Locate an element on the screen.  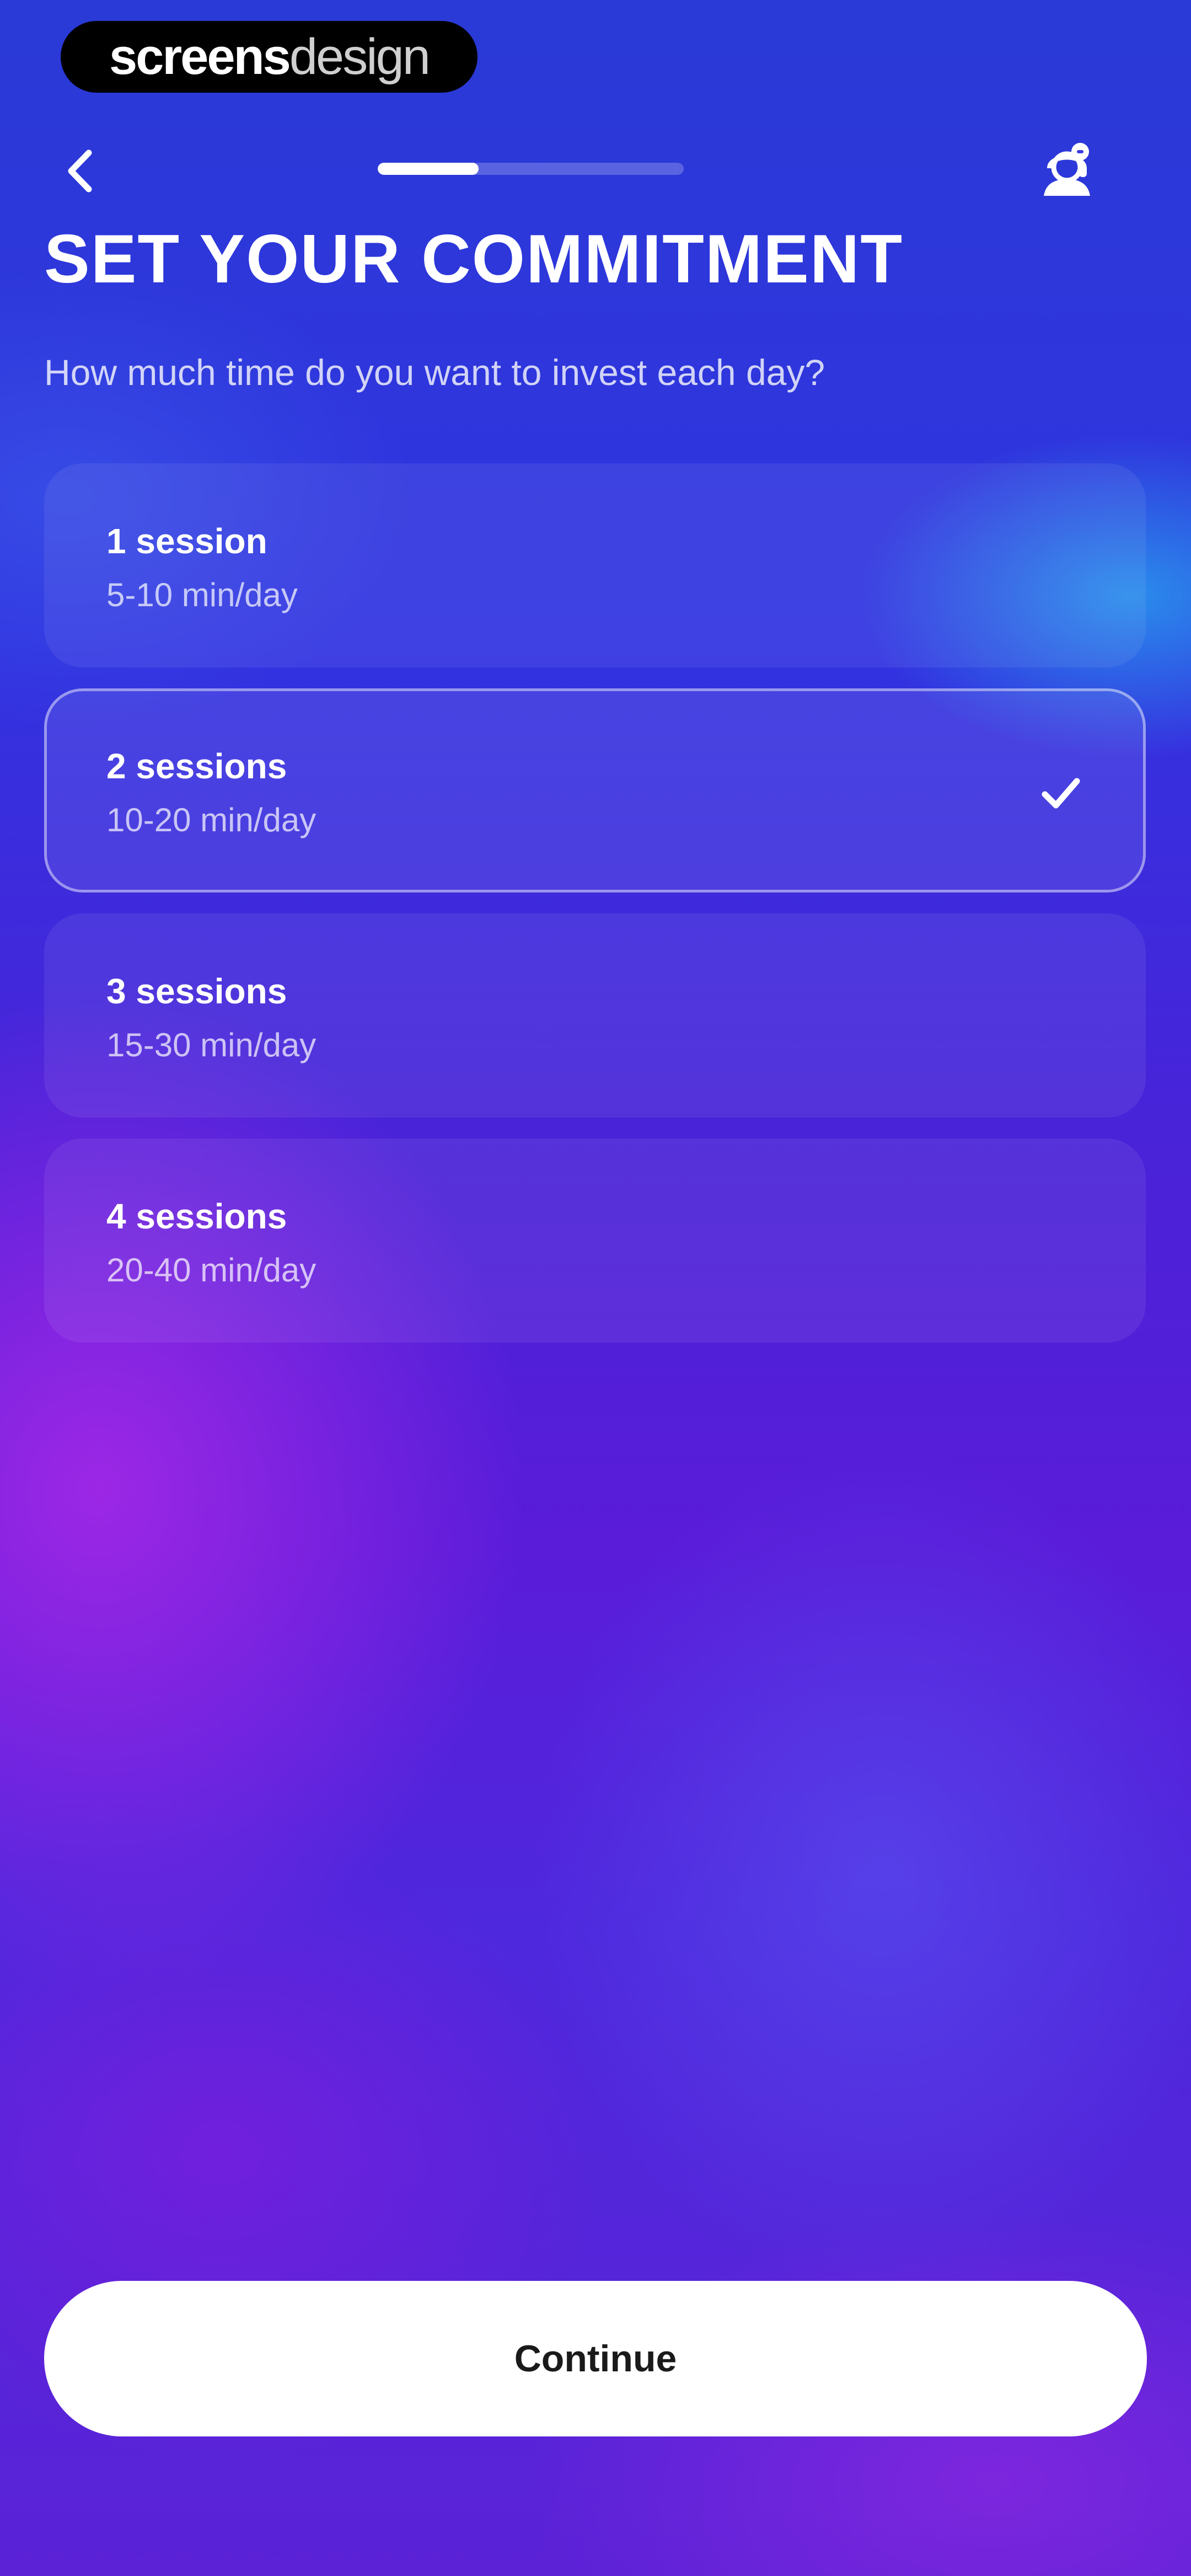
back-button is located at coordinates (80, 171).